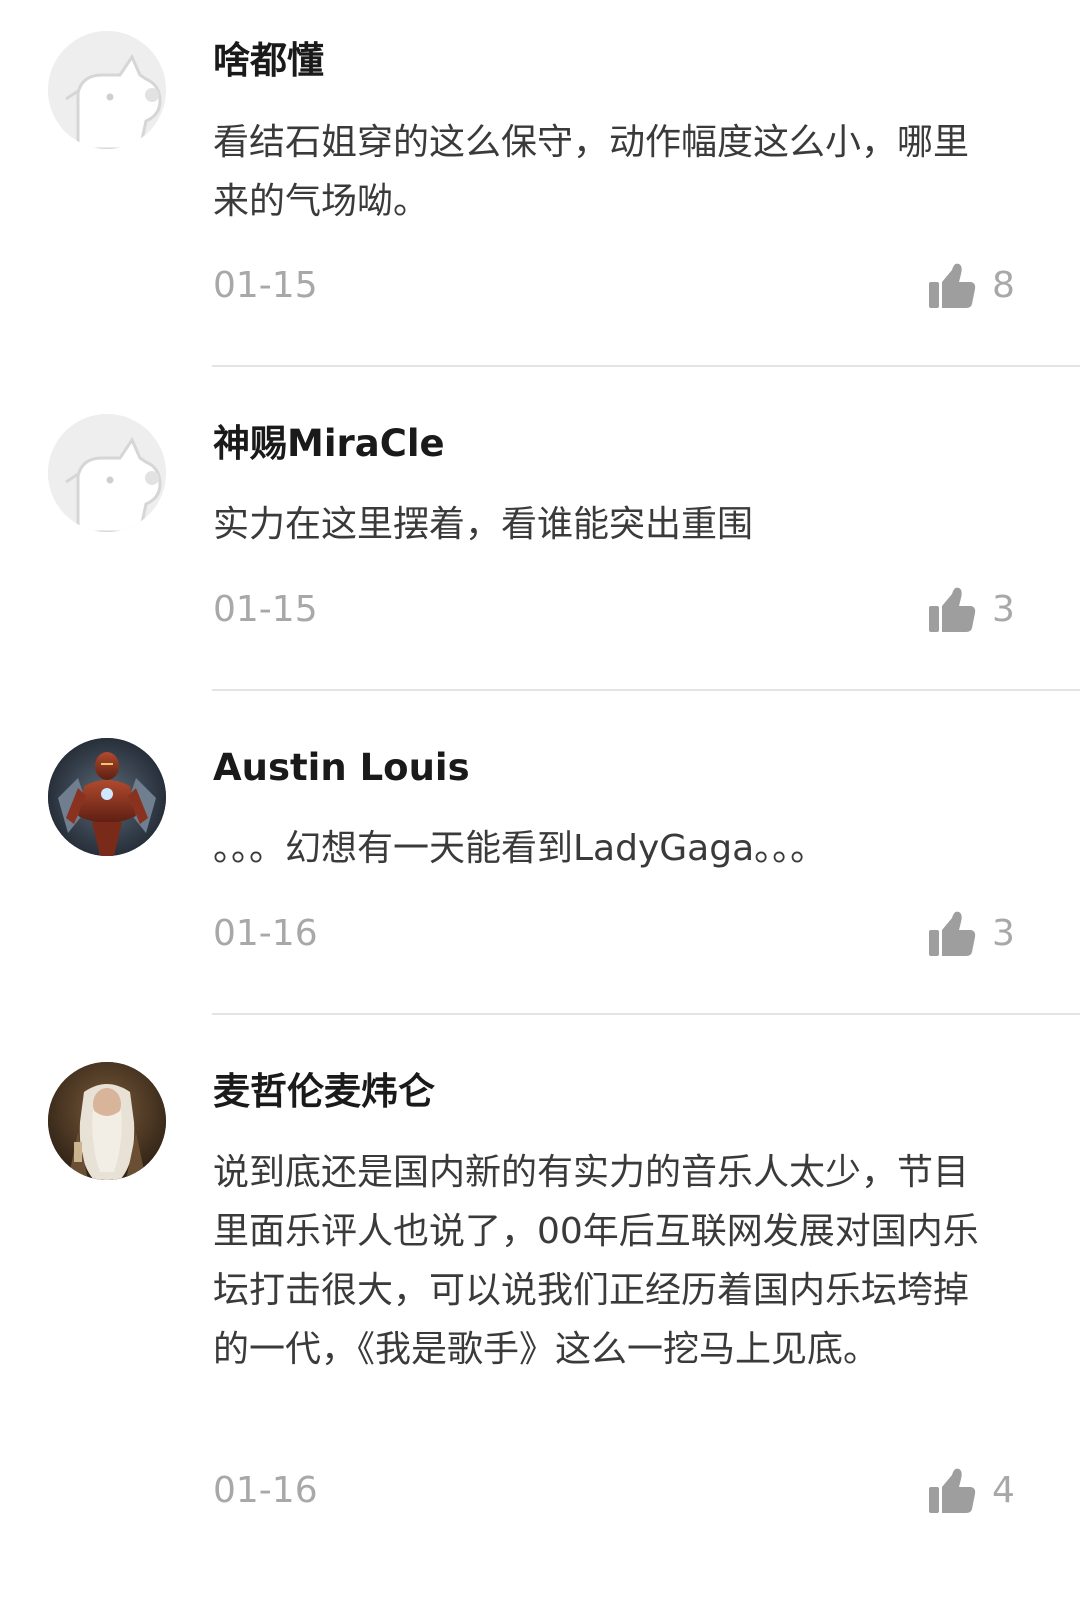 This screenshot has height=1597, width=1080. I want to click on comment-text: 看结石姐穿的这么保守，动作幅度这么小，哪里来的气场呦。, so click(591, 172).